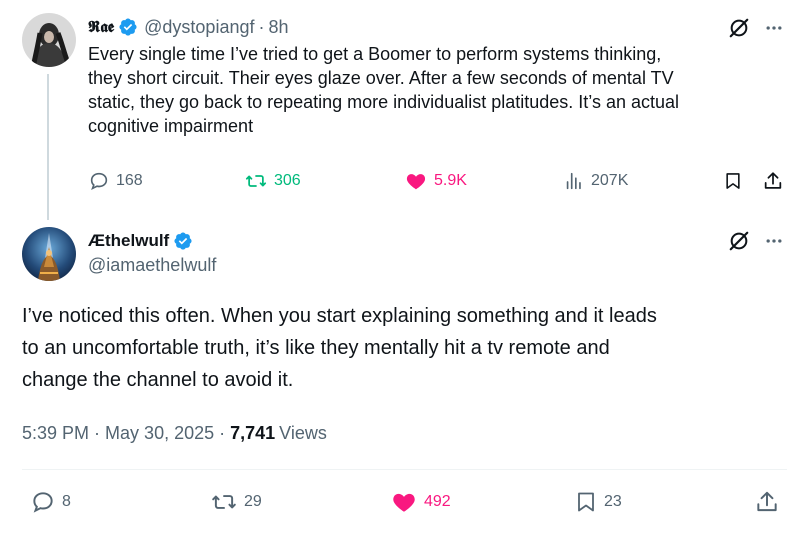 The image size is (795, 537). Describe the element at coordinates (171, 126) in the screenshot. I see `text-line: cognitive impairment` at that location.